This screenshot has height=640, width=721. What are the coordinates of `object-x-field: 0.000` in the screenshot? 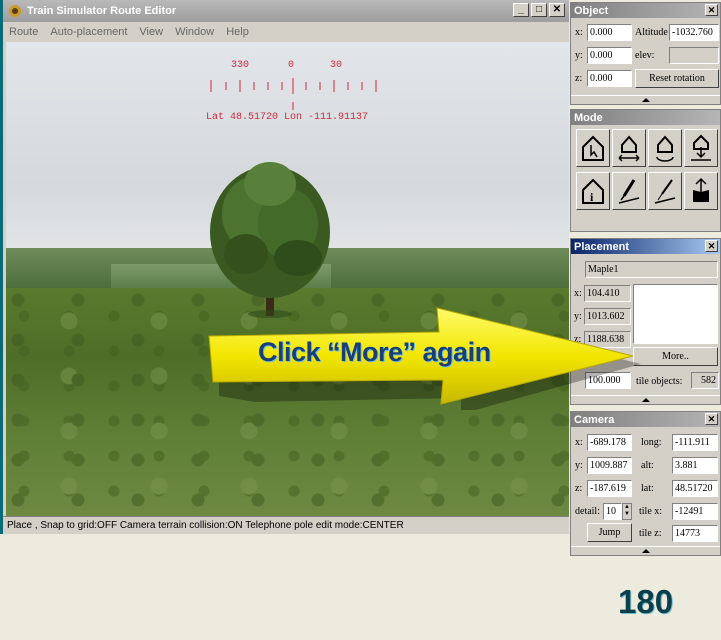 It's located at (609, 32).